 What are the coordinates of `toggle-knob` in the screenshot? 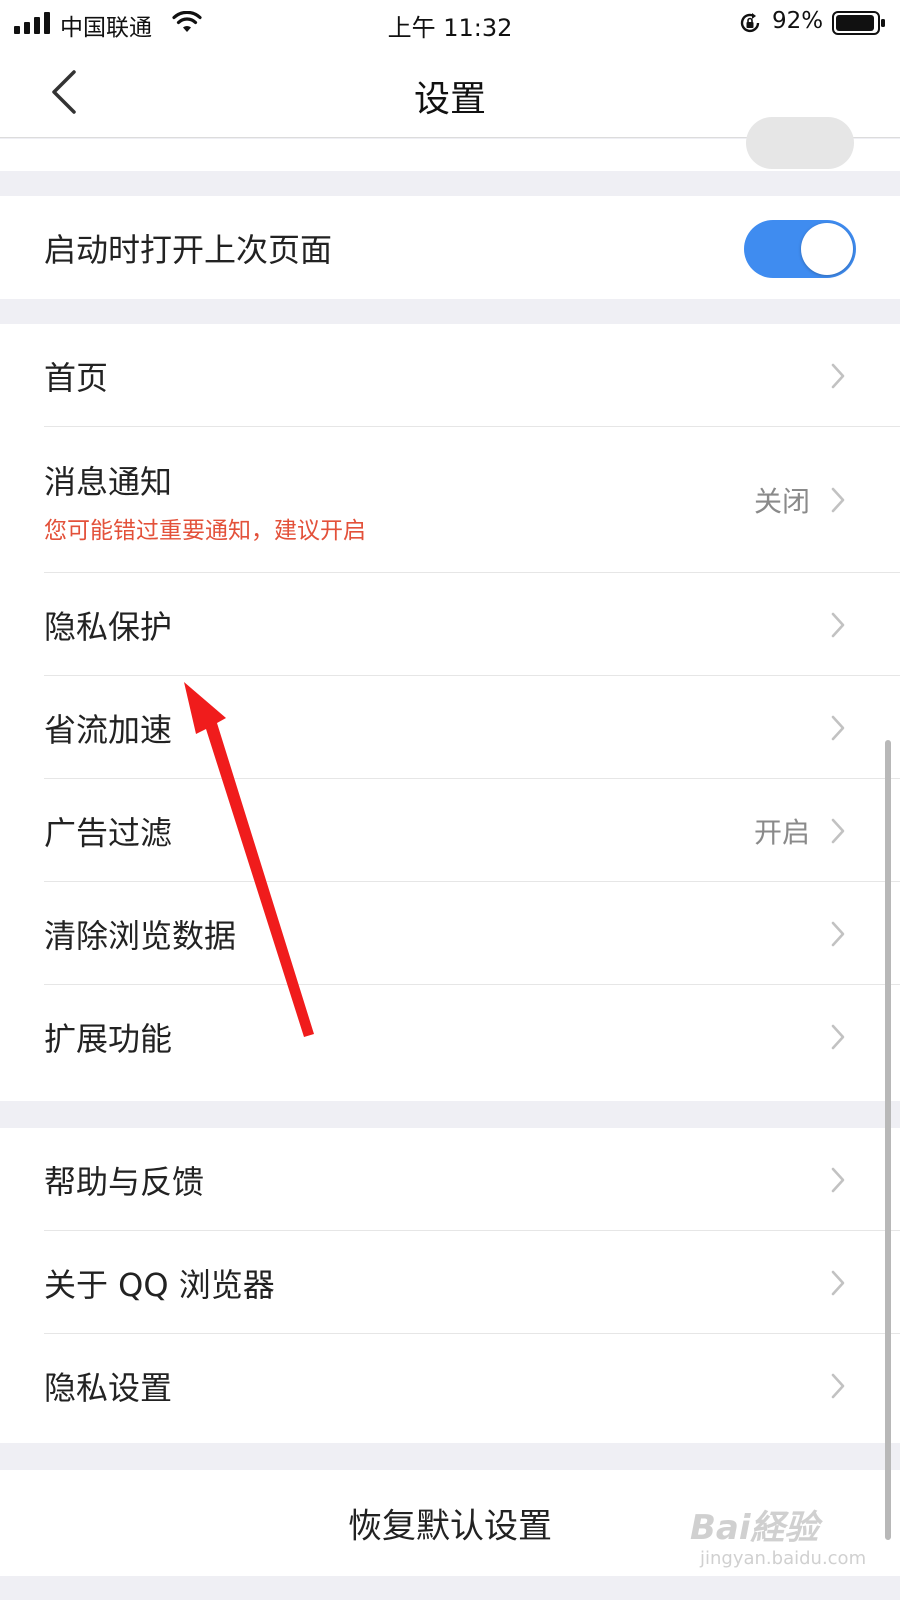 It's located at (827, 249).